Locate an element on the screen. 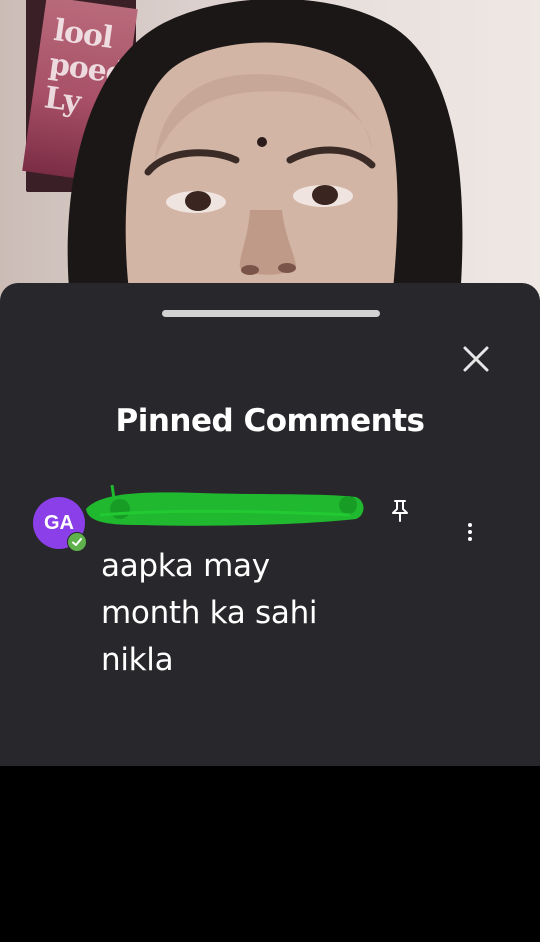 The width and height of the screenshot is (540, 942). comment-text: aapka may month ka sahi nikla is located at coordinates (209, 613).